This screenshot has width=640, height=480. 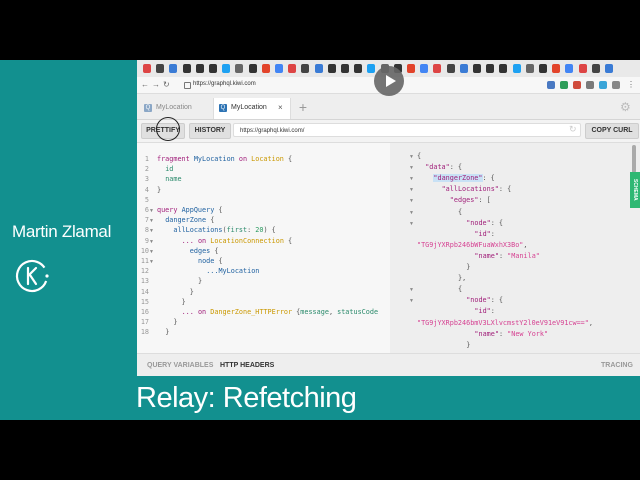 I want to click on query-variables-tab: QUERY VARIABLES, so click(x=180, y=365).